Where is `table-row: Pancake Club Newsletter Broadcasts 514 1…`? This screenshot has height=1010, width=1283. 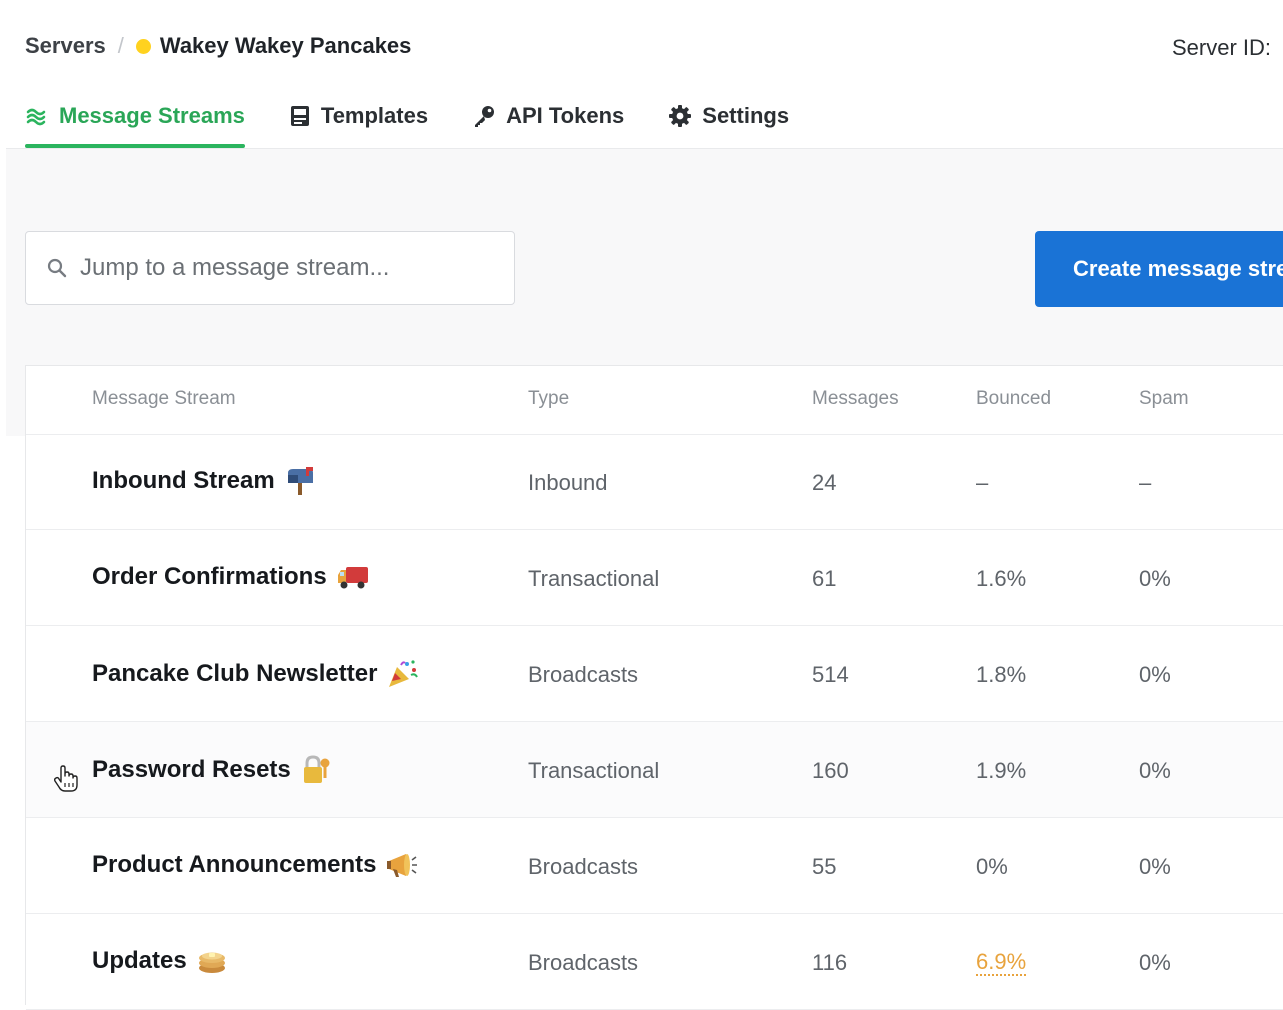 table-row: Pancake Club Newsletter Broadcasts 514 1… is located at coordinates (654, 674).